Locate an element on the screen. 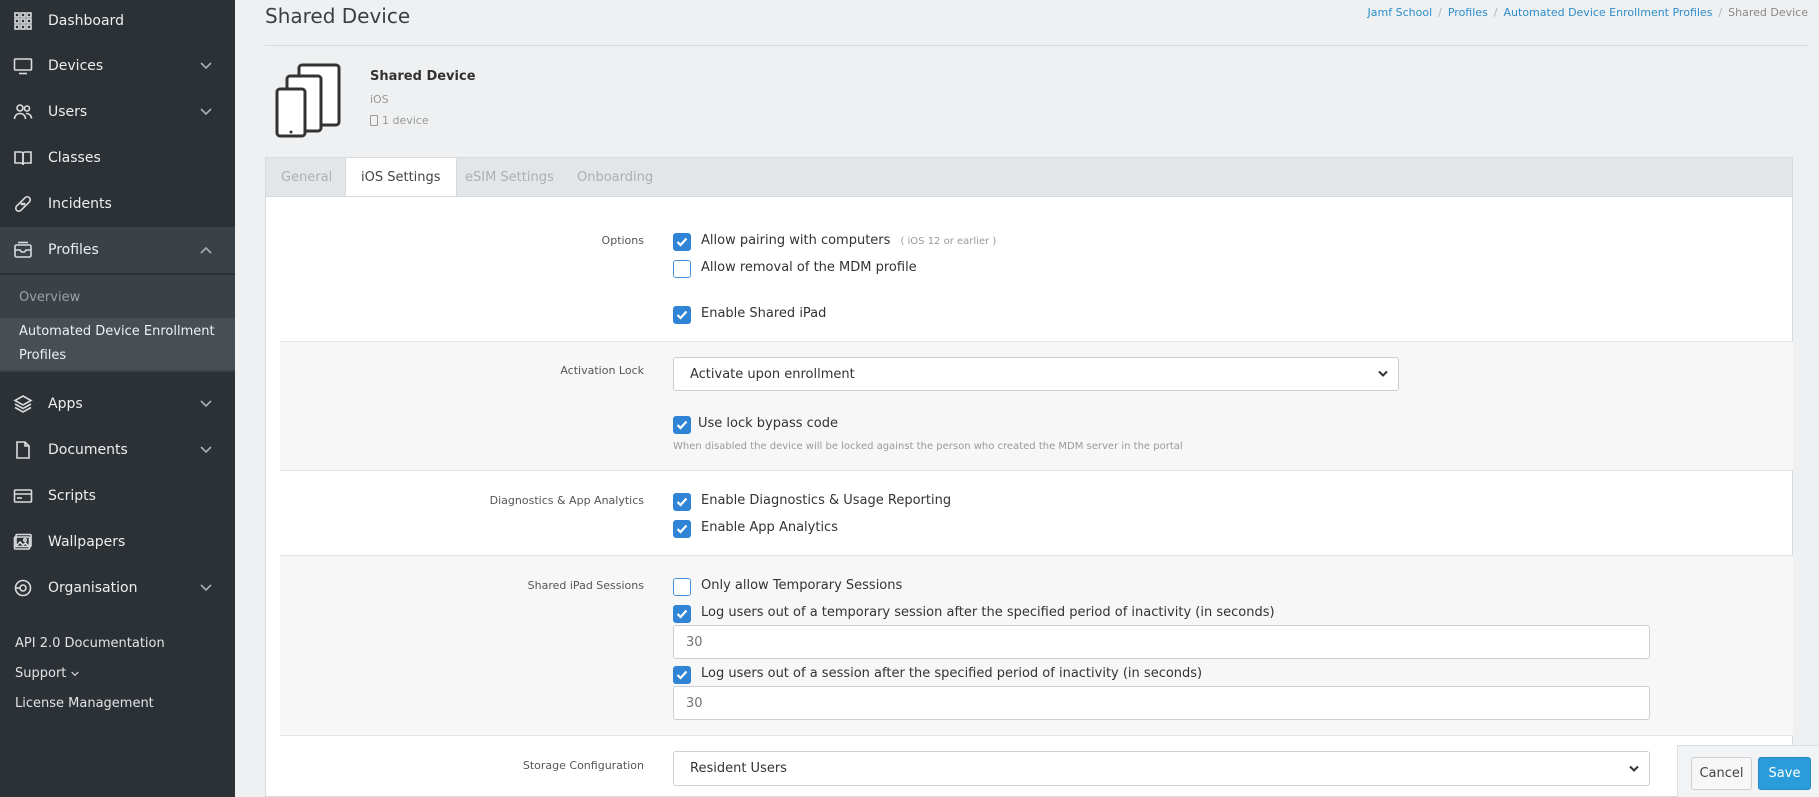 The width and height of the screenshot is (1819, 797). phone-icon is located at coordinates (374, 120).